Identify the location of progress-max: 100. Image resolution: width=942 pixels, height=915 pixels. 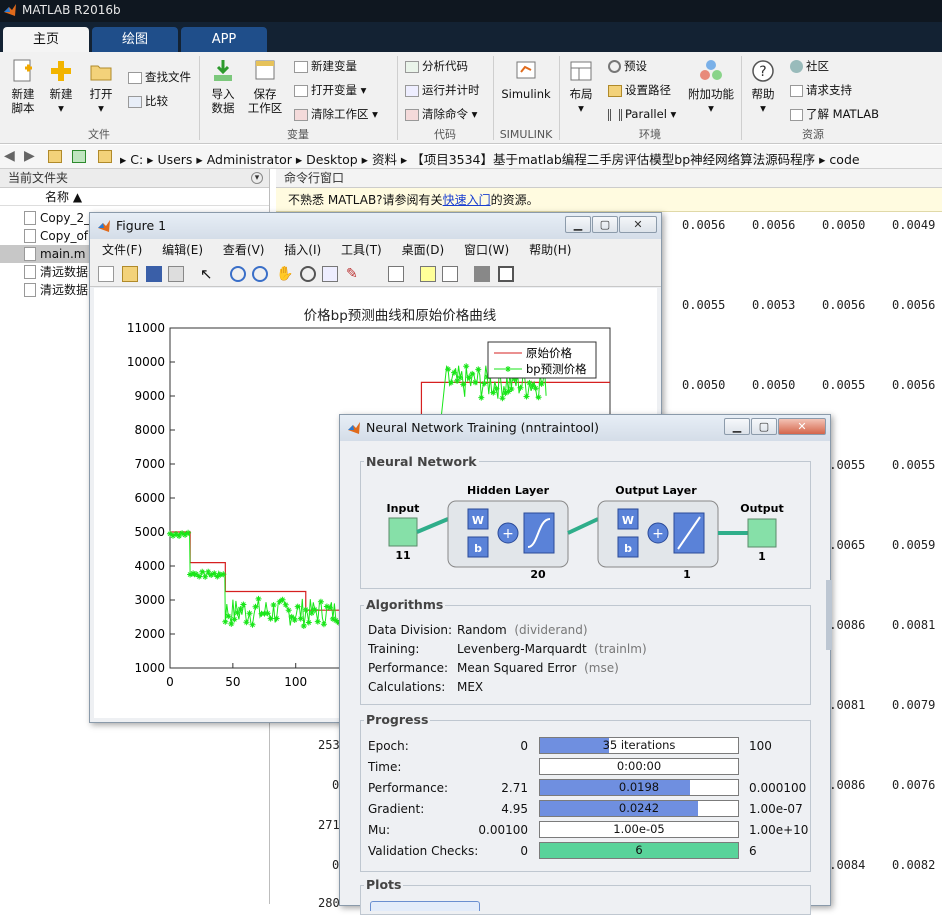
(760, 746).